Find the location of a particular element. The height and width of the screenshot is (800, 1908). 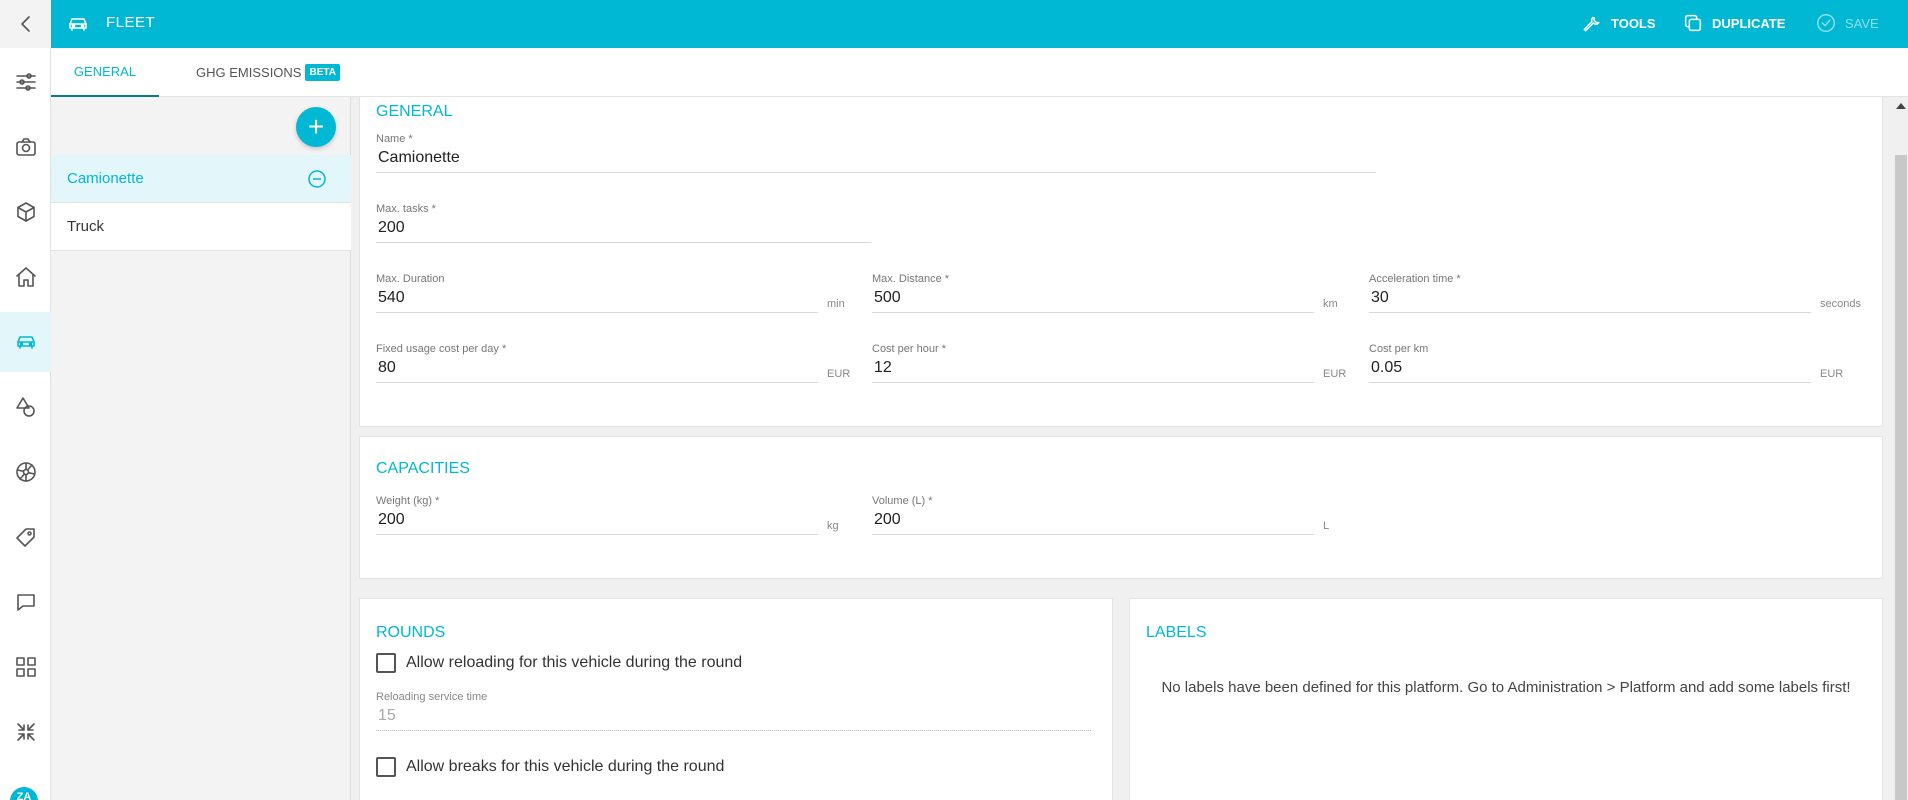

shapes-icon is located at coordinates (25, 407).